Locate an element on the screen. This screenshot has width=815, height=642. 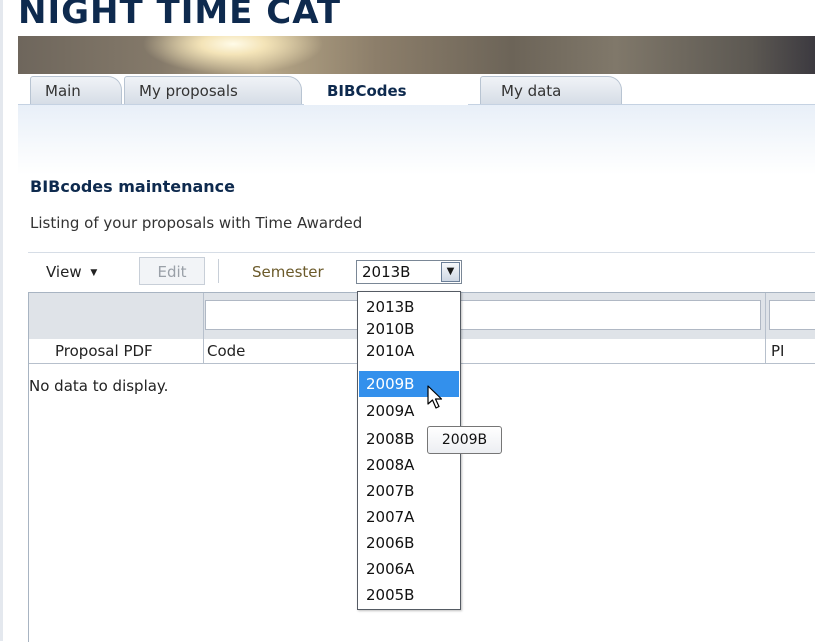
mouse-pointer-icon is located at coordinates (435, 397).